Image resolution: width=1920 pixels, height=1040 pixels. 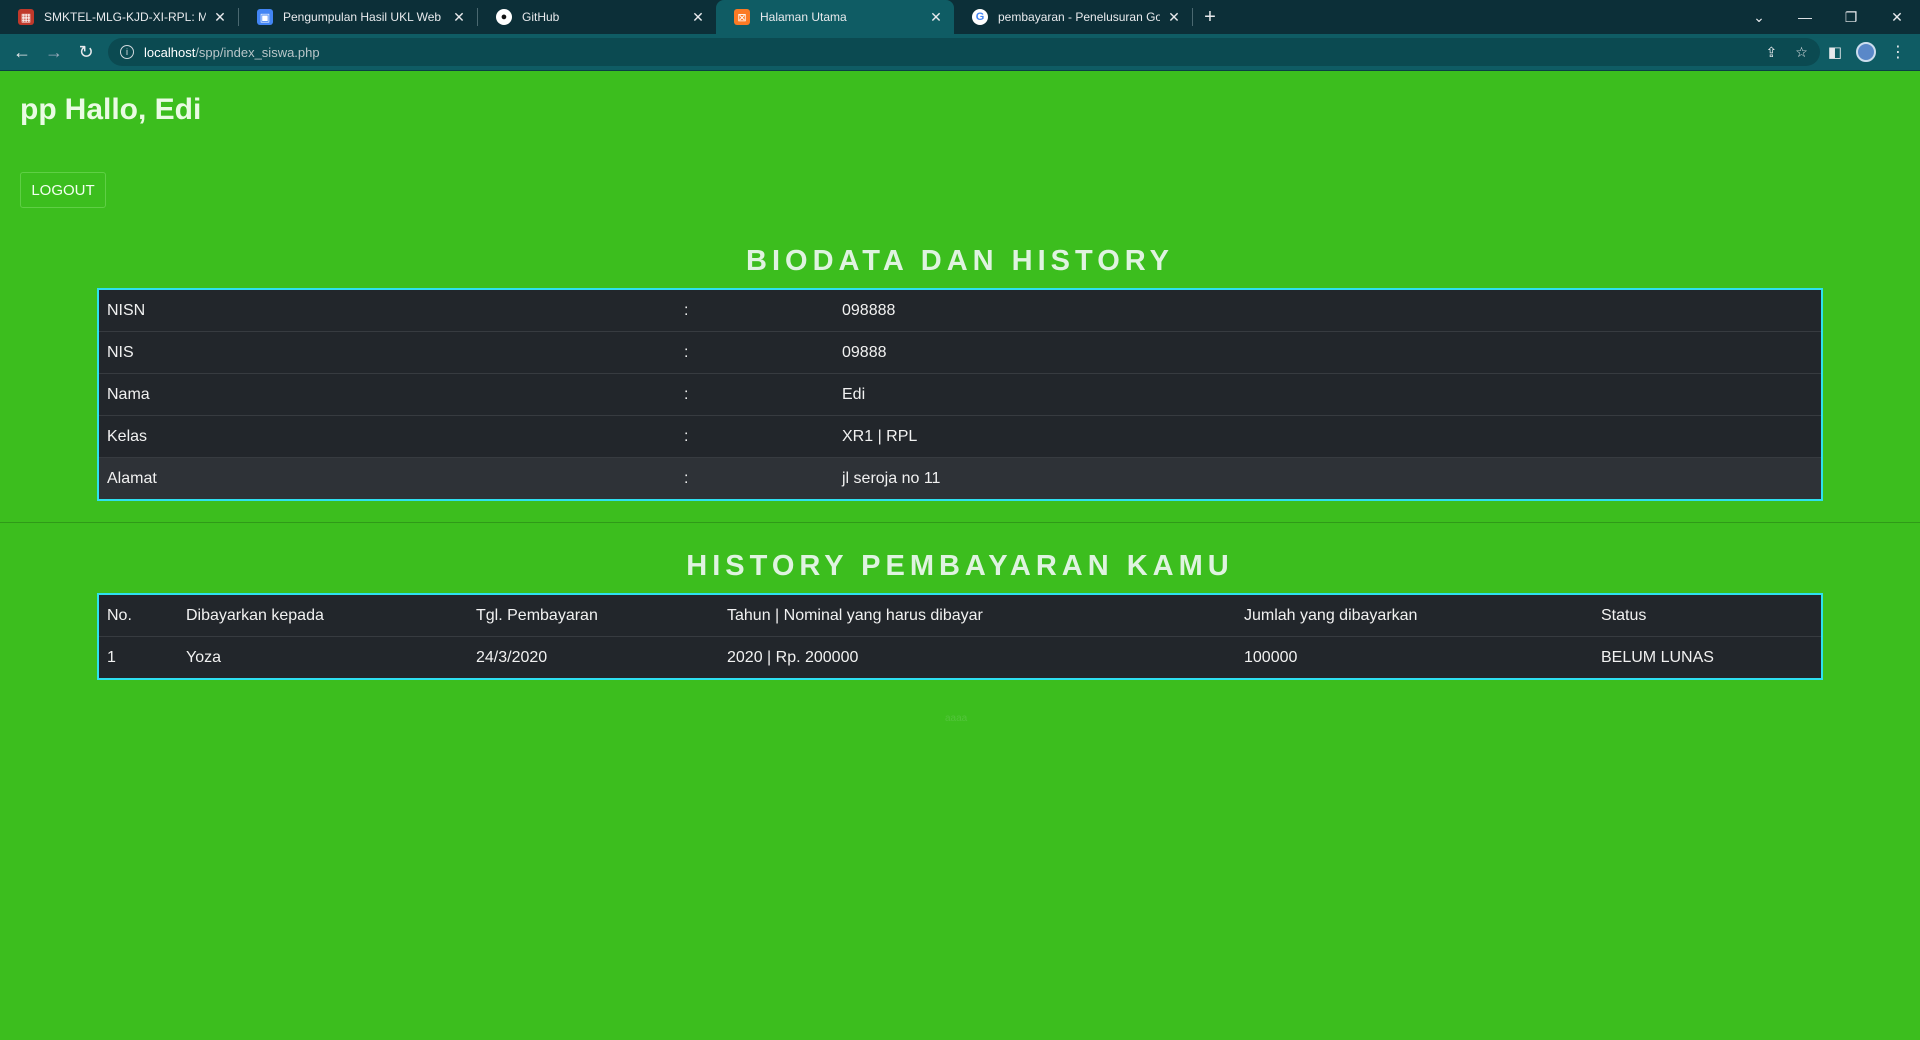 What do you see at coordinates (1897, 17) in the screenshot?
I see `close-window-icon: ✕` at bounding box center [1897, 17].